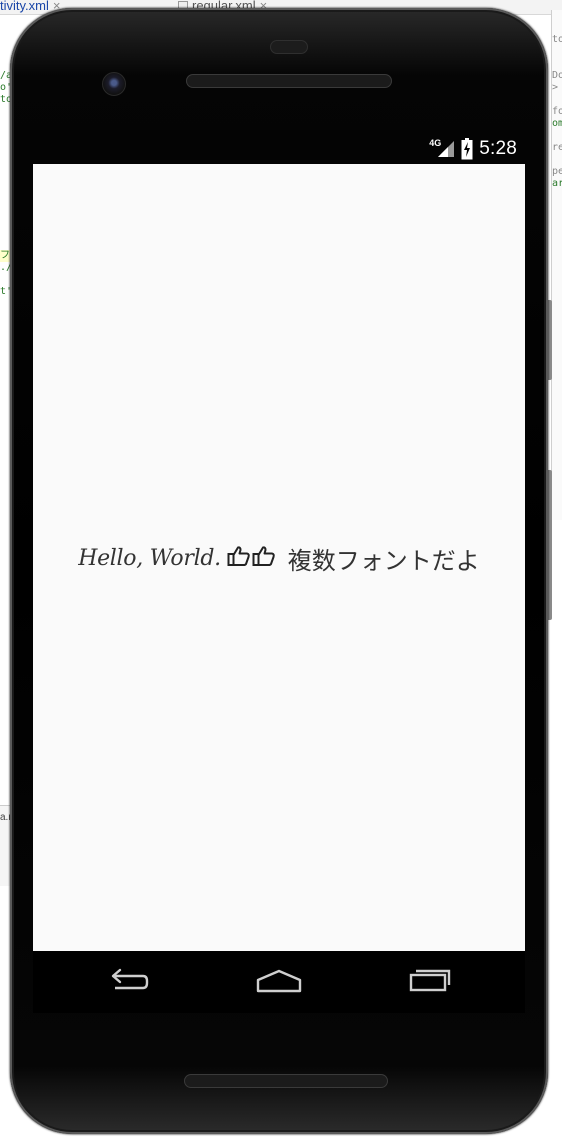 The width and height of the screenshot is (562, 1146). Describe the element at coordinates (114, 84) in the screenshot. I see `front-camera-icon` at that location.